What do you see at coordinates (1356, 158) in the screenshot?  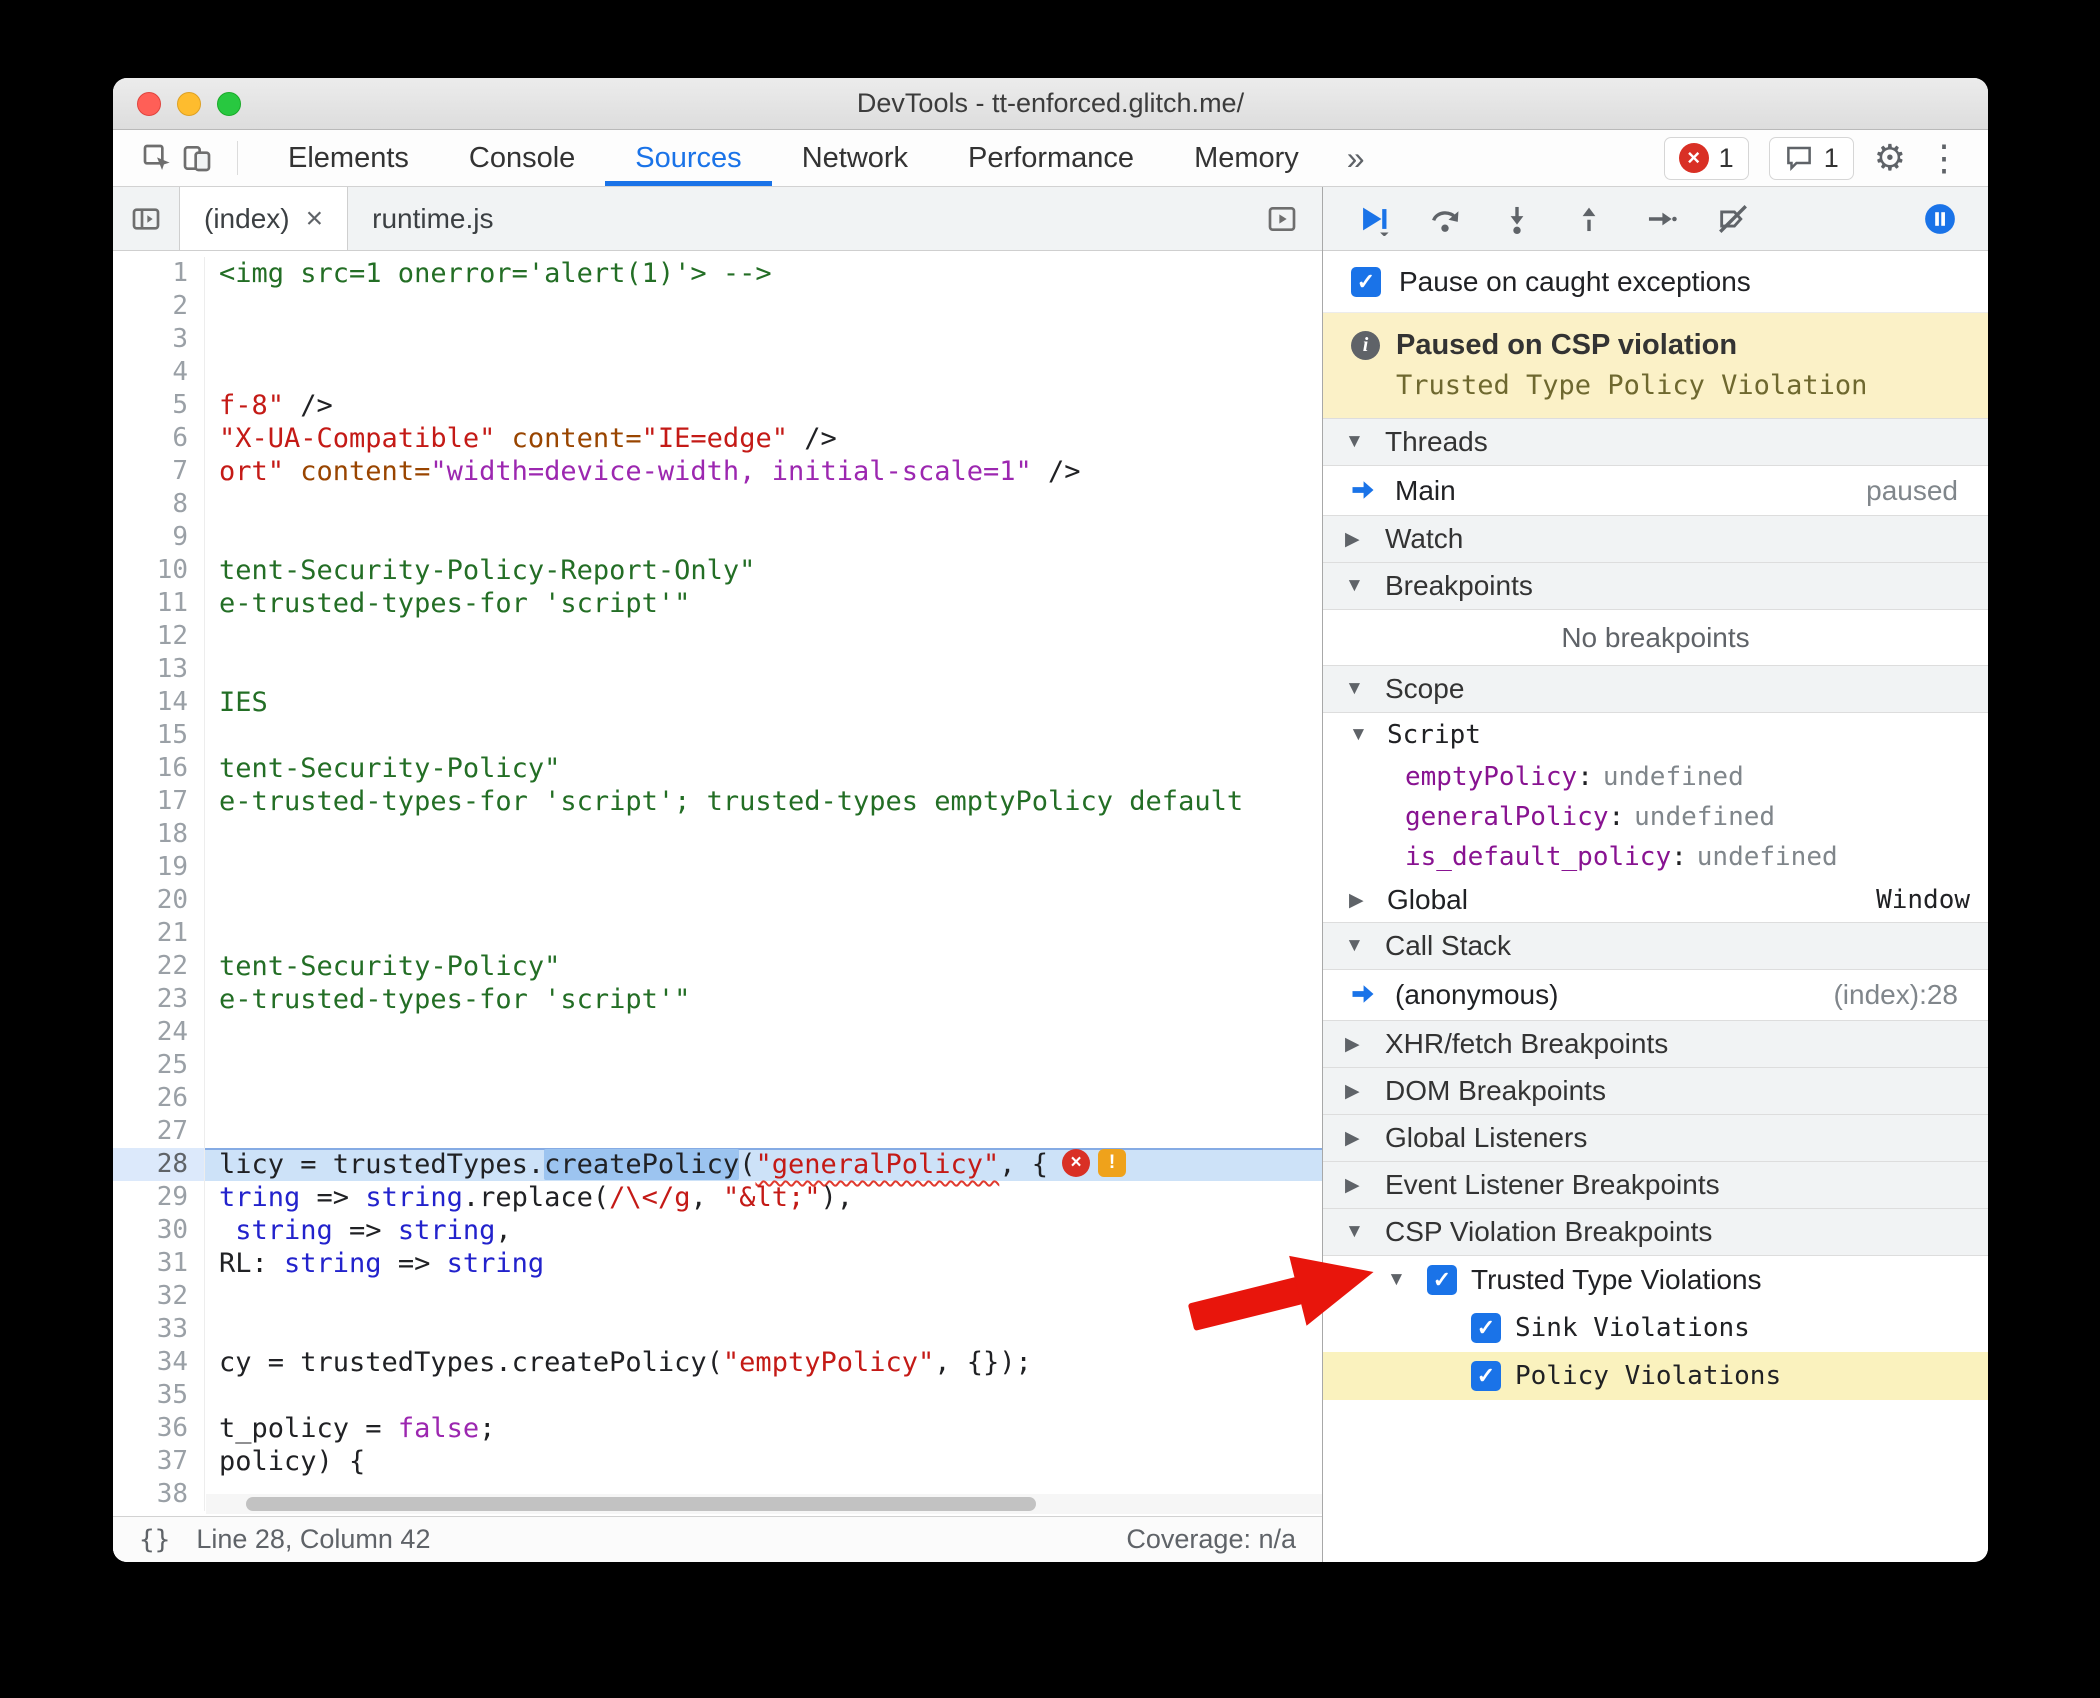 I see `more-tabs-button: »` at bounding box center [1356, 158].